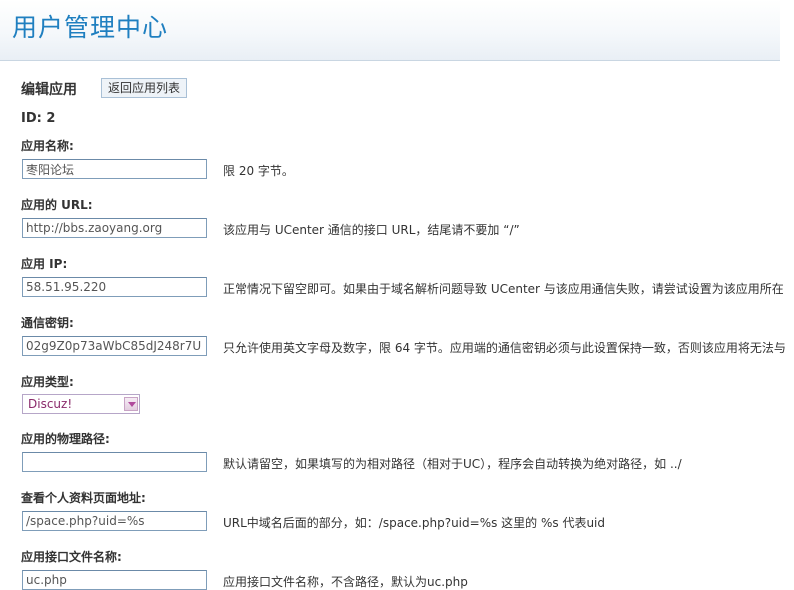 This screenshot has width=794, height=590. Describe the element at coordinates (114, 580) in the screenshot. I see `app-apifile-input` at that location.